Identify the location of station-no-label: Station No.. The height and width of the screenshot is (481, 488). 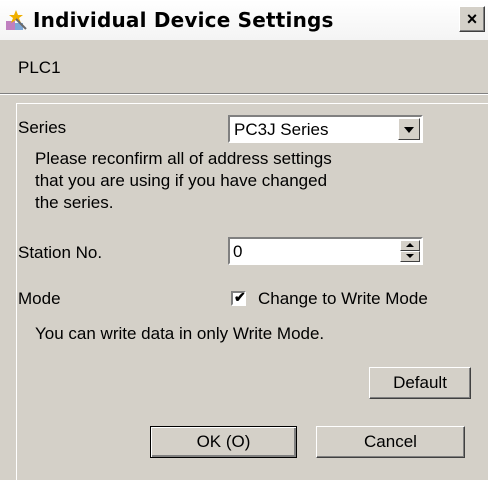
(60, 252).